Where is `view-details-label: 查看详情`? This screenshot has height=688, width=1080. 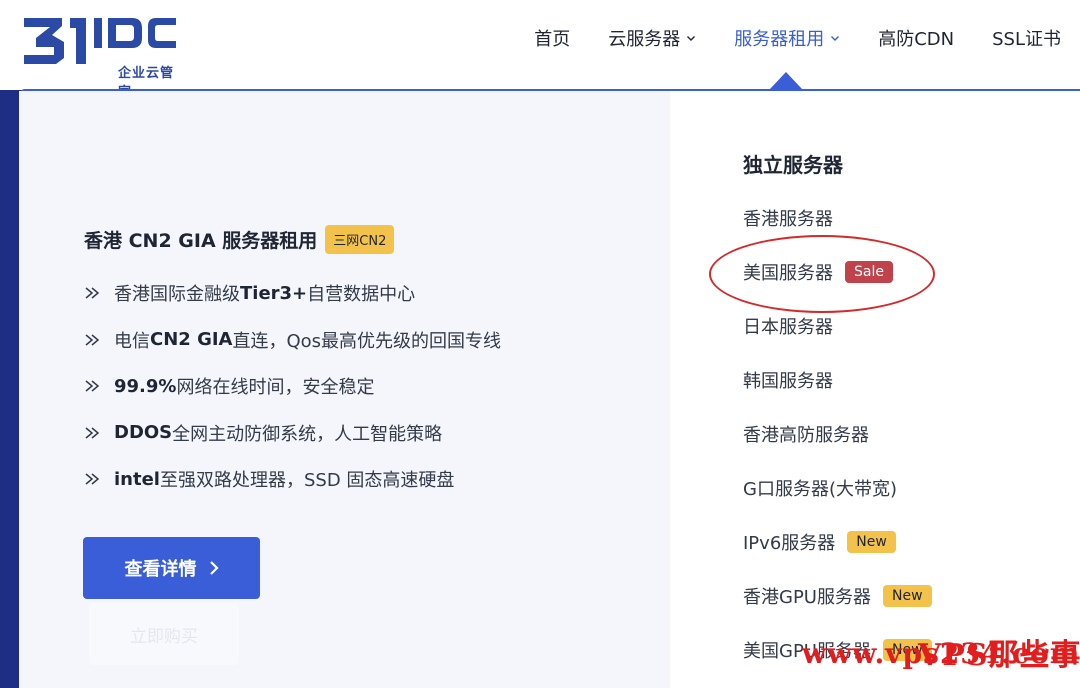 view-details-label: 查看详情 is located at coordinates (160, 569).